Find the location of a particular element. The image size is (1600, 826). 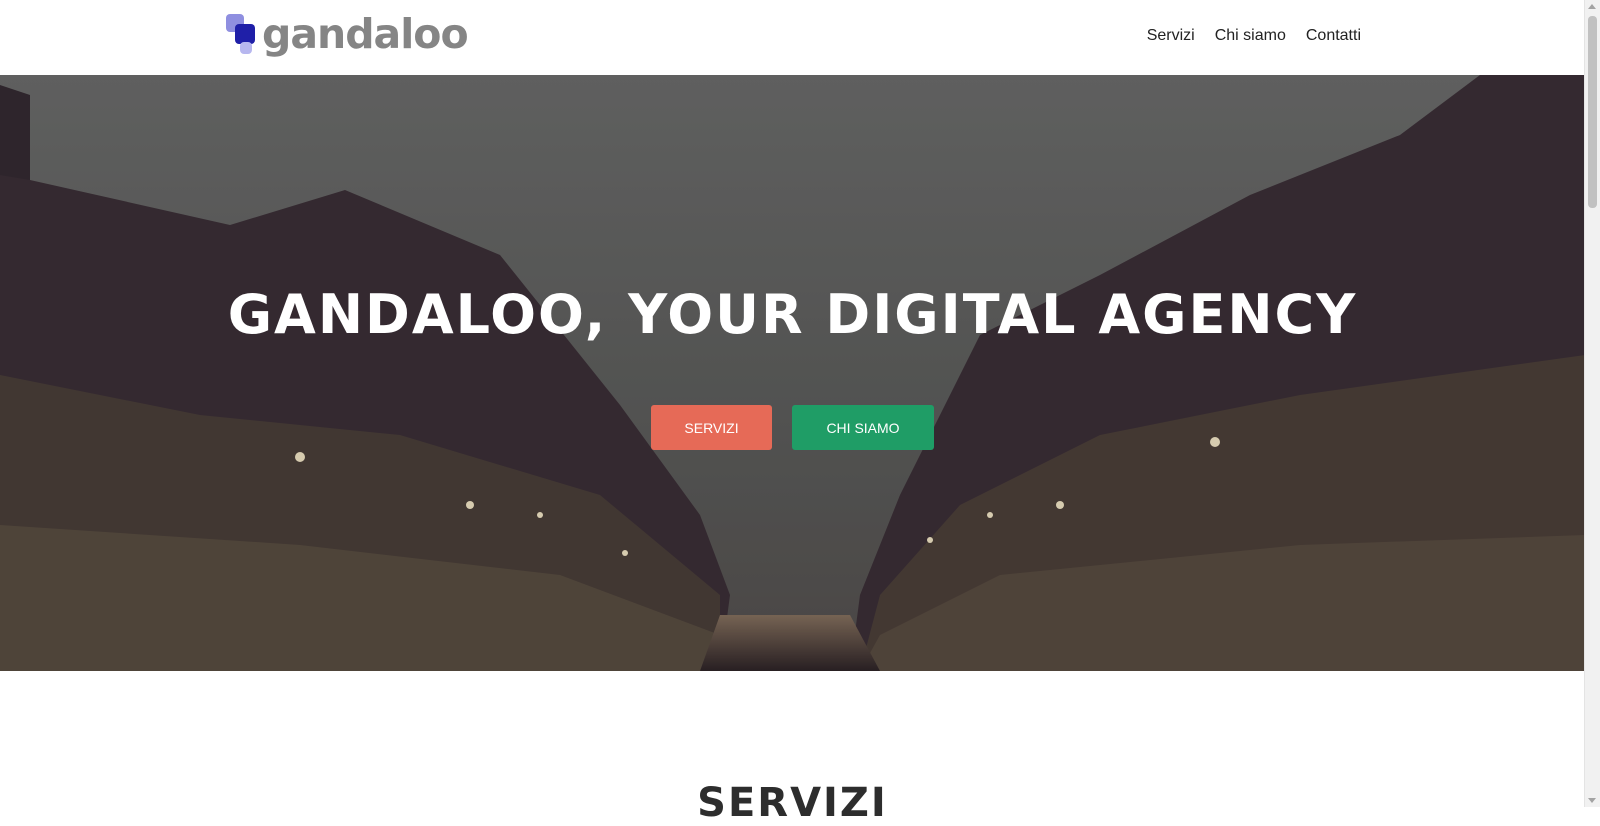

nav-link-chi-siamo: Chi siamo is located at coordinates (1250, 36).